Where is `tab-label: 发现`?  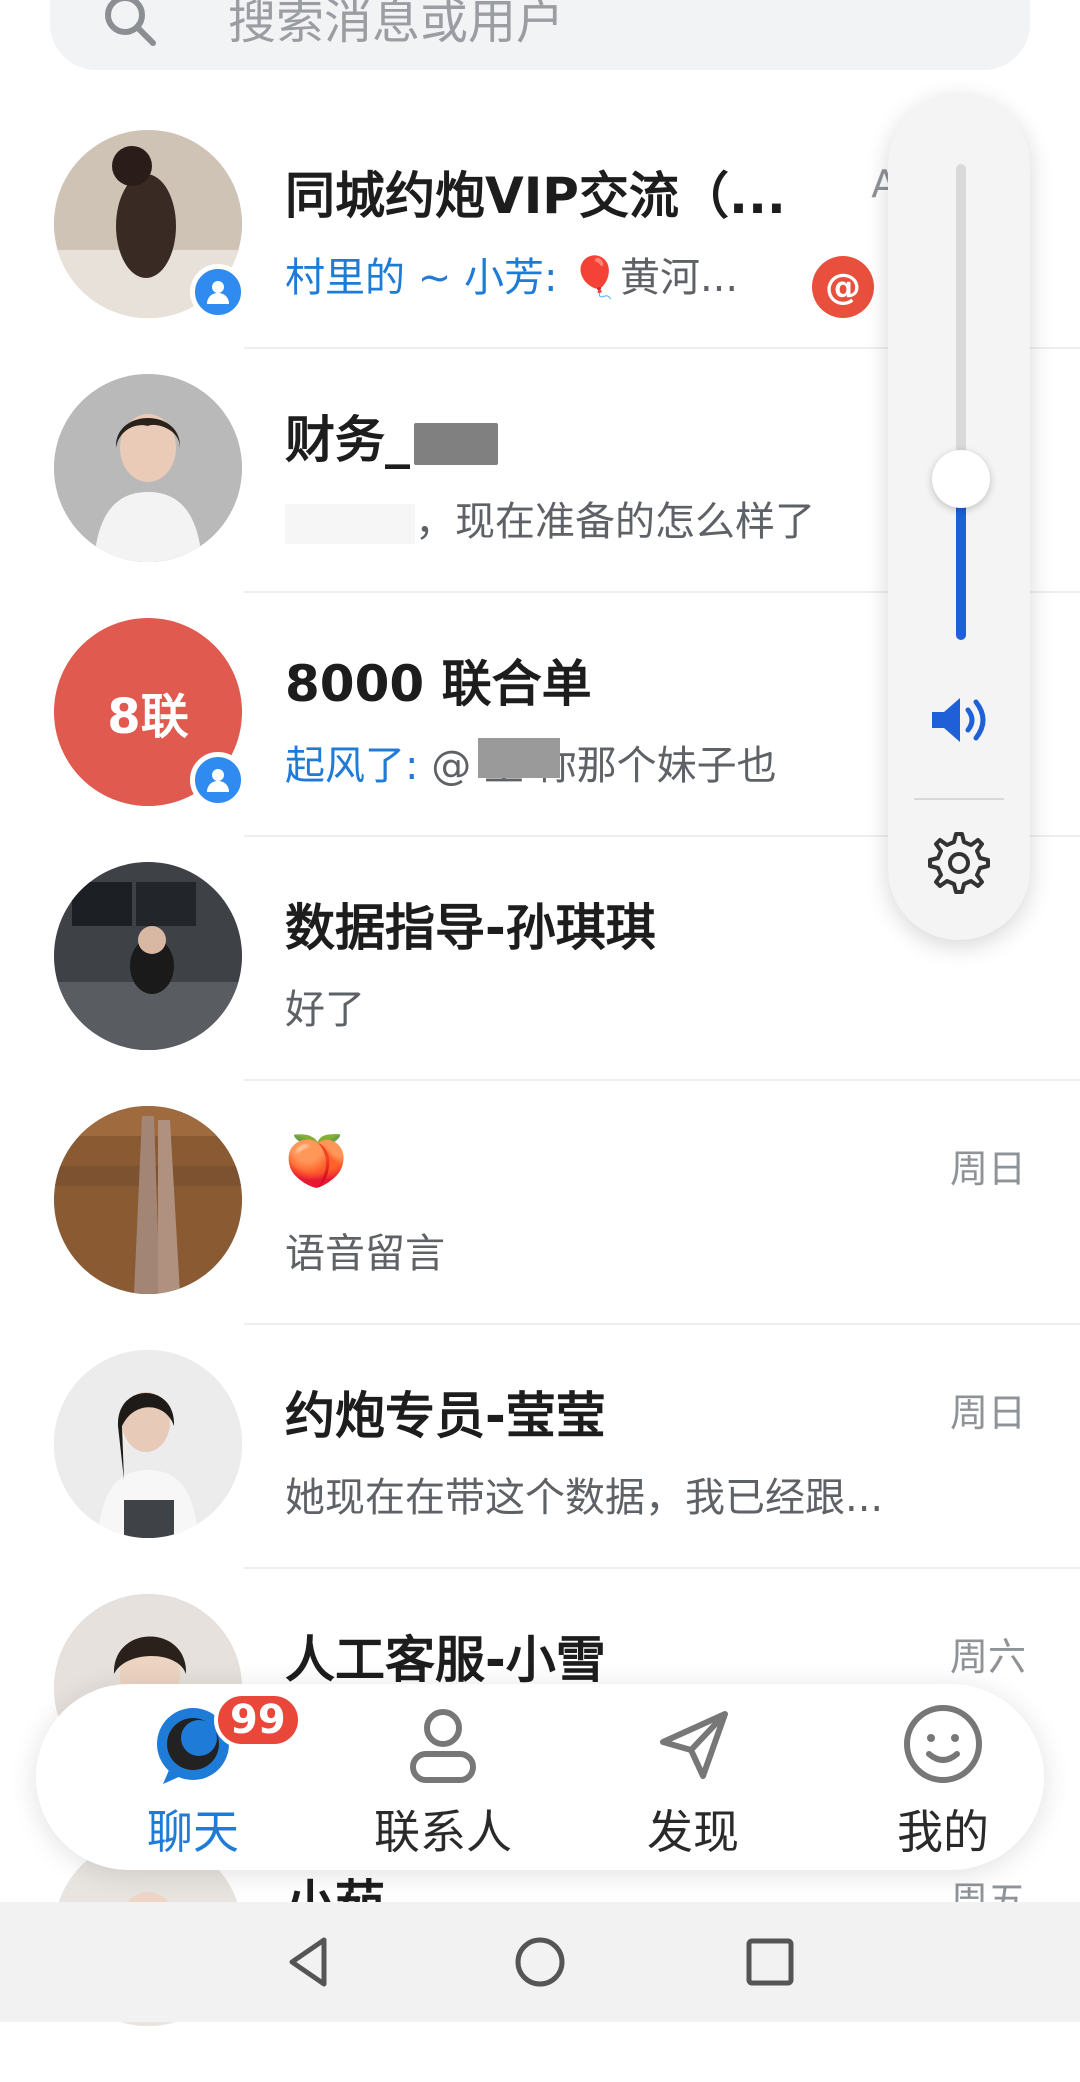
tab-label: 发现 is located at coordinates (693, 1832).